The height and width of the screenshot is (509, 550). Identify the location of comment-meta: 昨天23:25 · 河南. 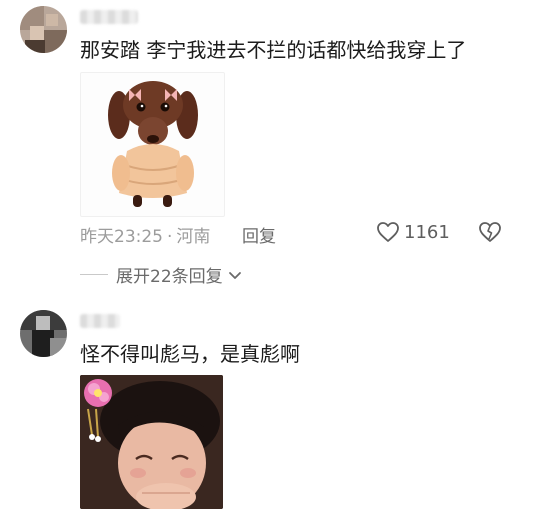
(145, 234).